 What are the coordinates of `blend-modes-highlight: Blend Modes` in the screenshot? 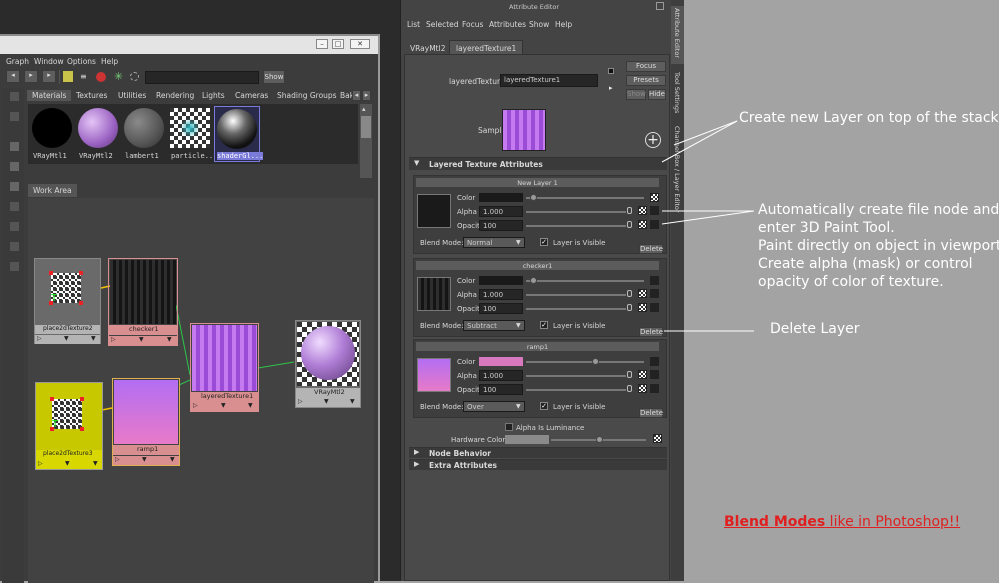 It's located at (775, 522).